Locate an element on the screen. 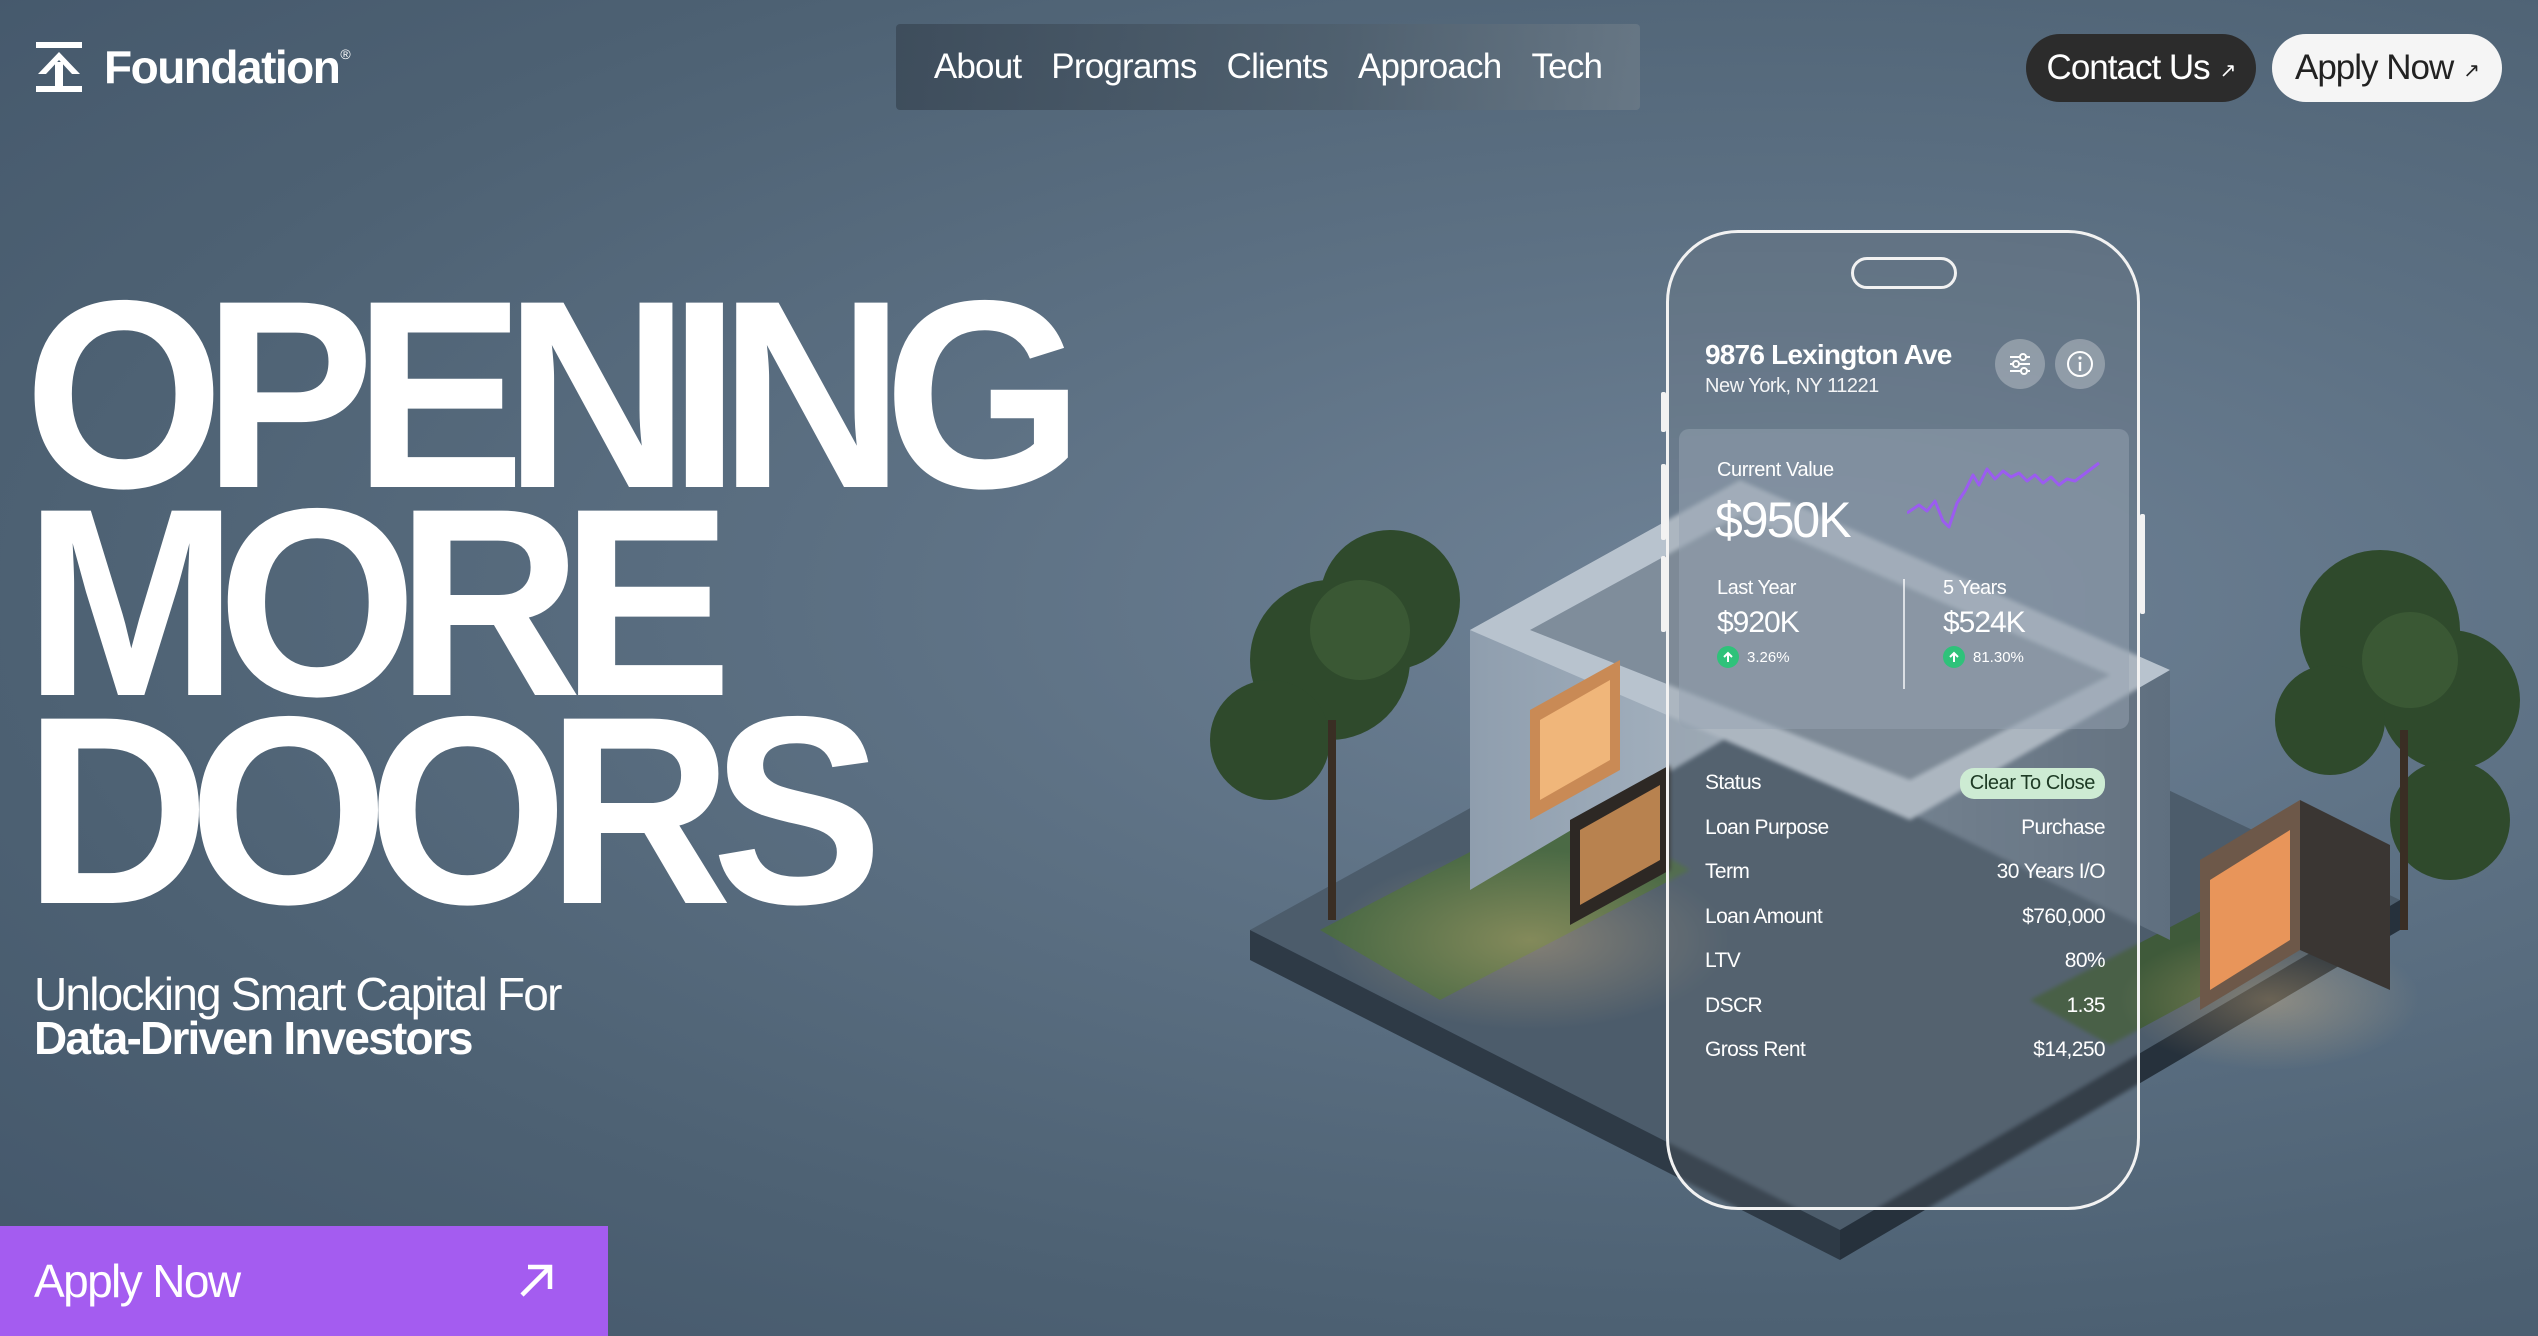  detail-value: $760,000 is located at coordinates (2063, 916).